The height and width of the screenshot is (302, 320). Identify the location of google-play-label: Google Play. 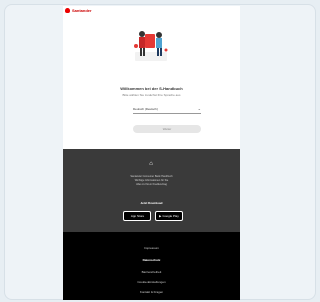
(170, 216).